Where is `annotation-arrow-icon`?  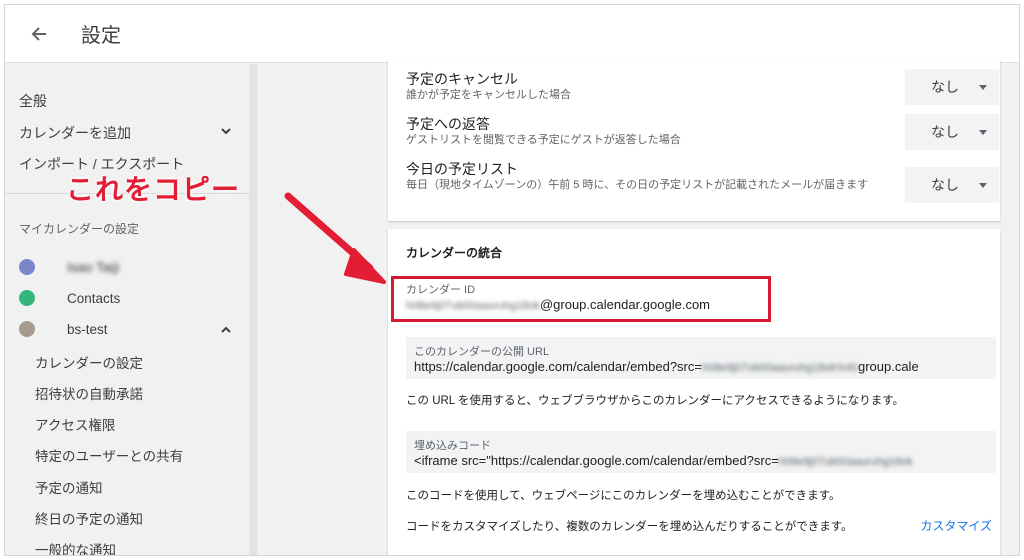
annotation-arrow-icon is located at coordinates (335, 238).